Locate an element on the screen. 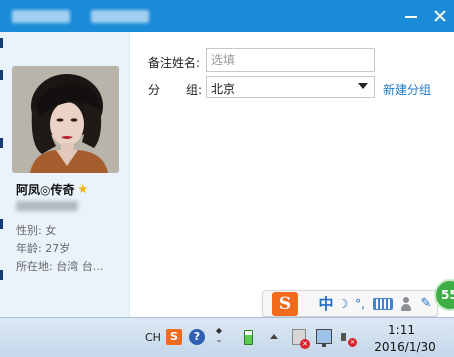  language-indicator: CH is located at coordinates (153, 337).